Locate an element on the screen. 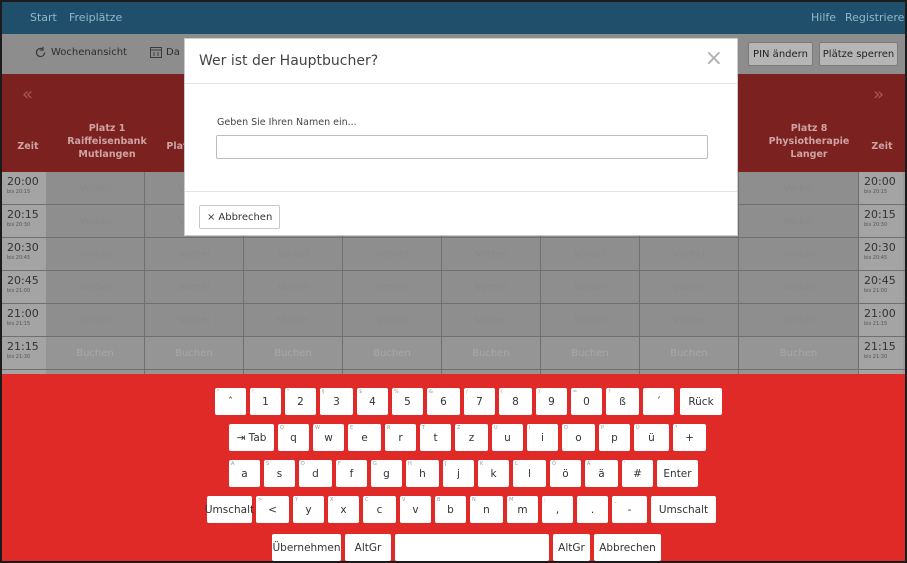  key-ü: Üü is located at coordinates (651, 437).